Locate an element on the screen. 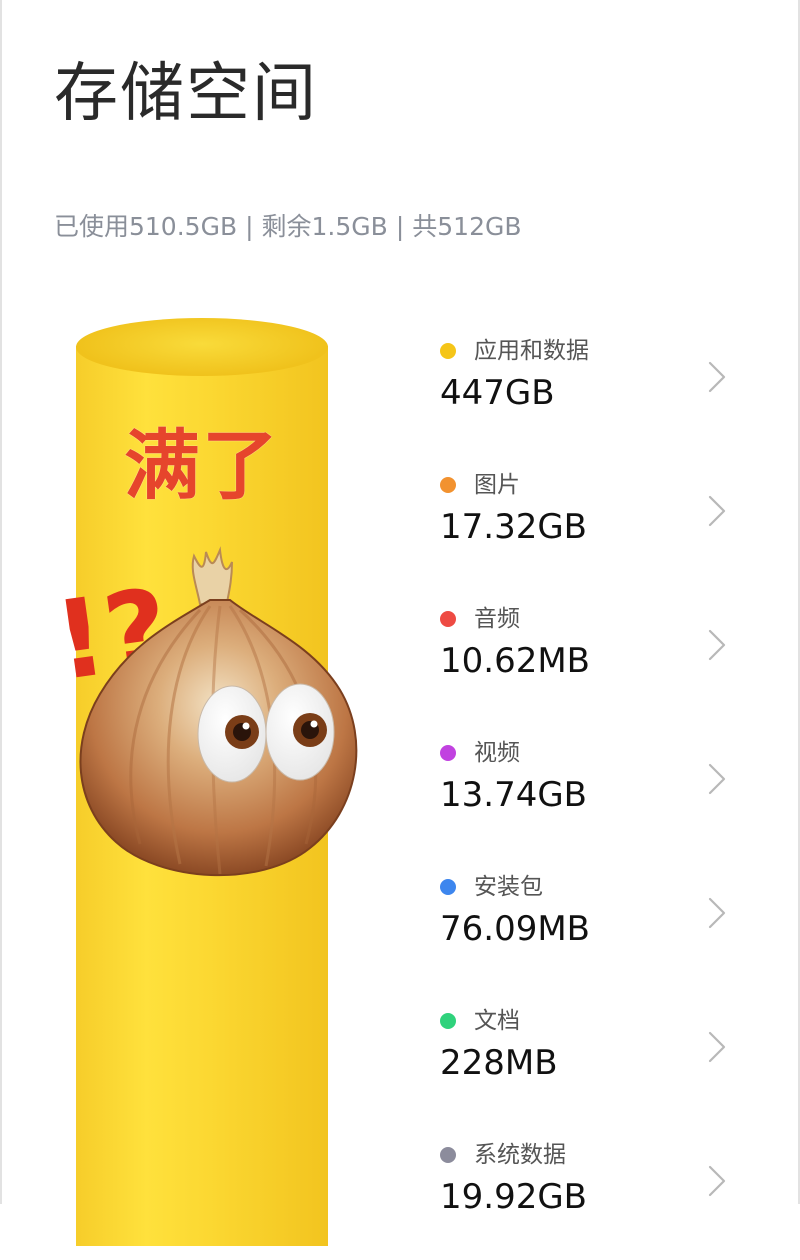 The image size is (800, 1260). category-label: 图片 is located at coordinates (497, 484).